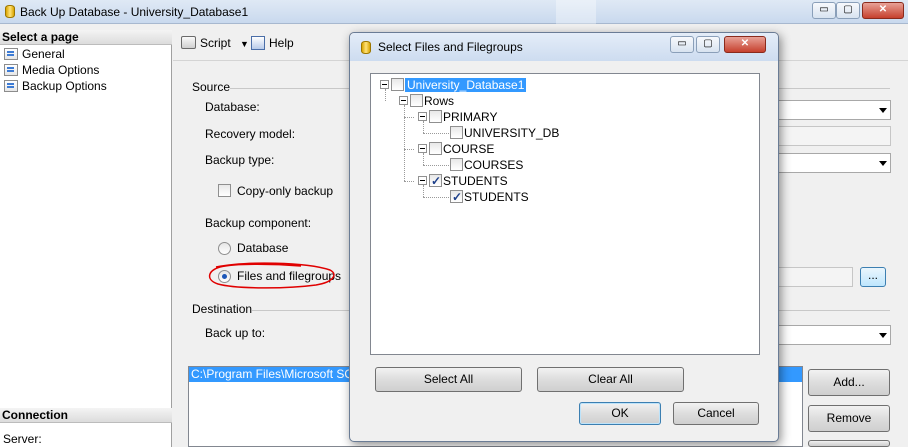 The height and width of the screenshot is (447, 908). I want to click on tree-node-label: COURSES, so click(494, 165).